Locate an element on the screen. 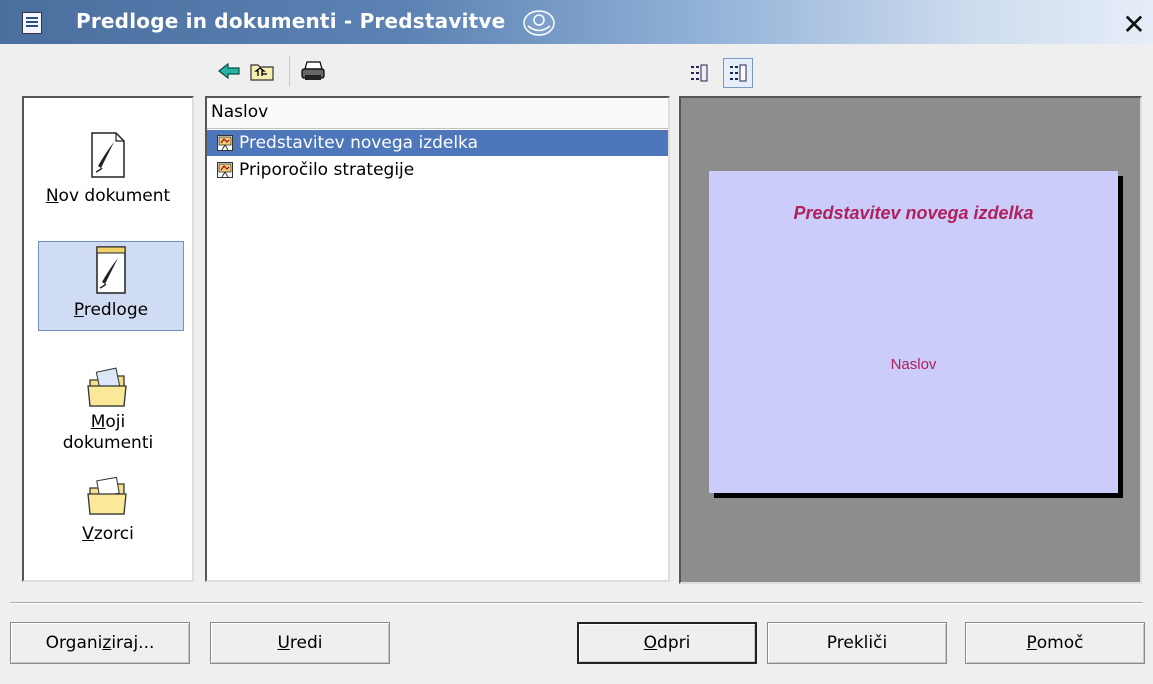  preview-view-button is located at coordinates (738, 73).